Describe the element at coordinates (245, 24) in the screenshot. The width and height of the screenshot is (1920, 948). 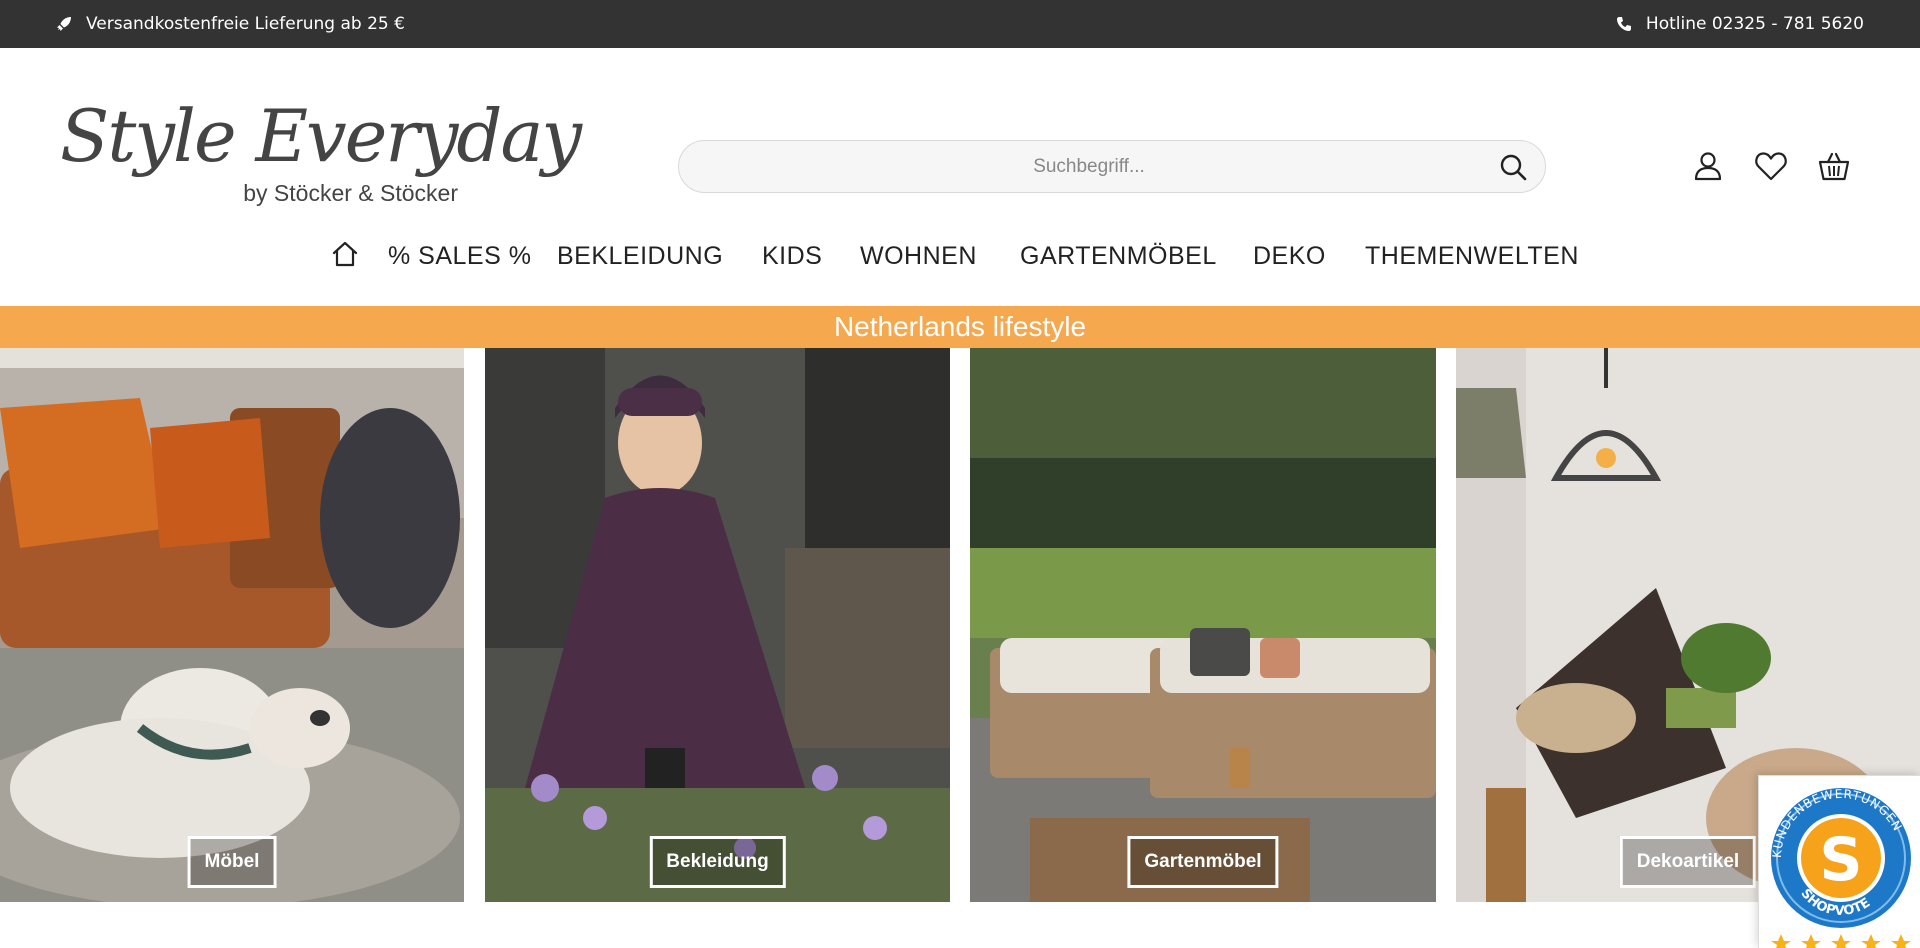
I see `shipping-text: Versandkostenfreie Lieferung ab 25 €` at that location.